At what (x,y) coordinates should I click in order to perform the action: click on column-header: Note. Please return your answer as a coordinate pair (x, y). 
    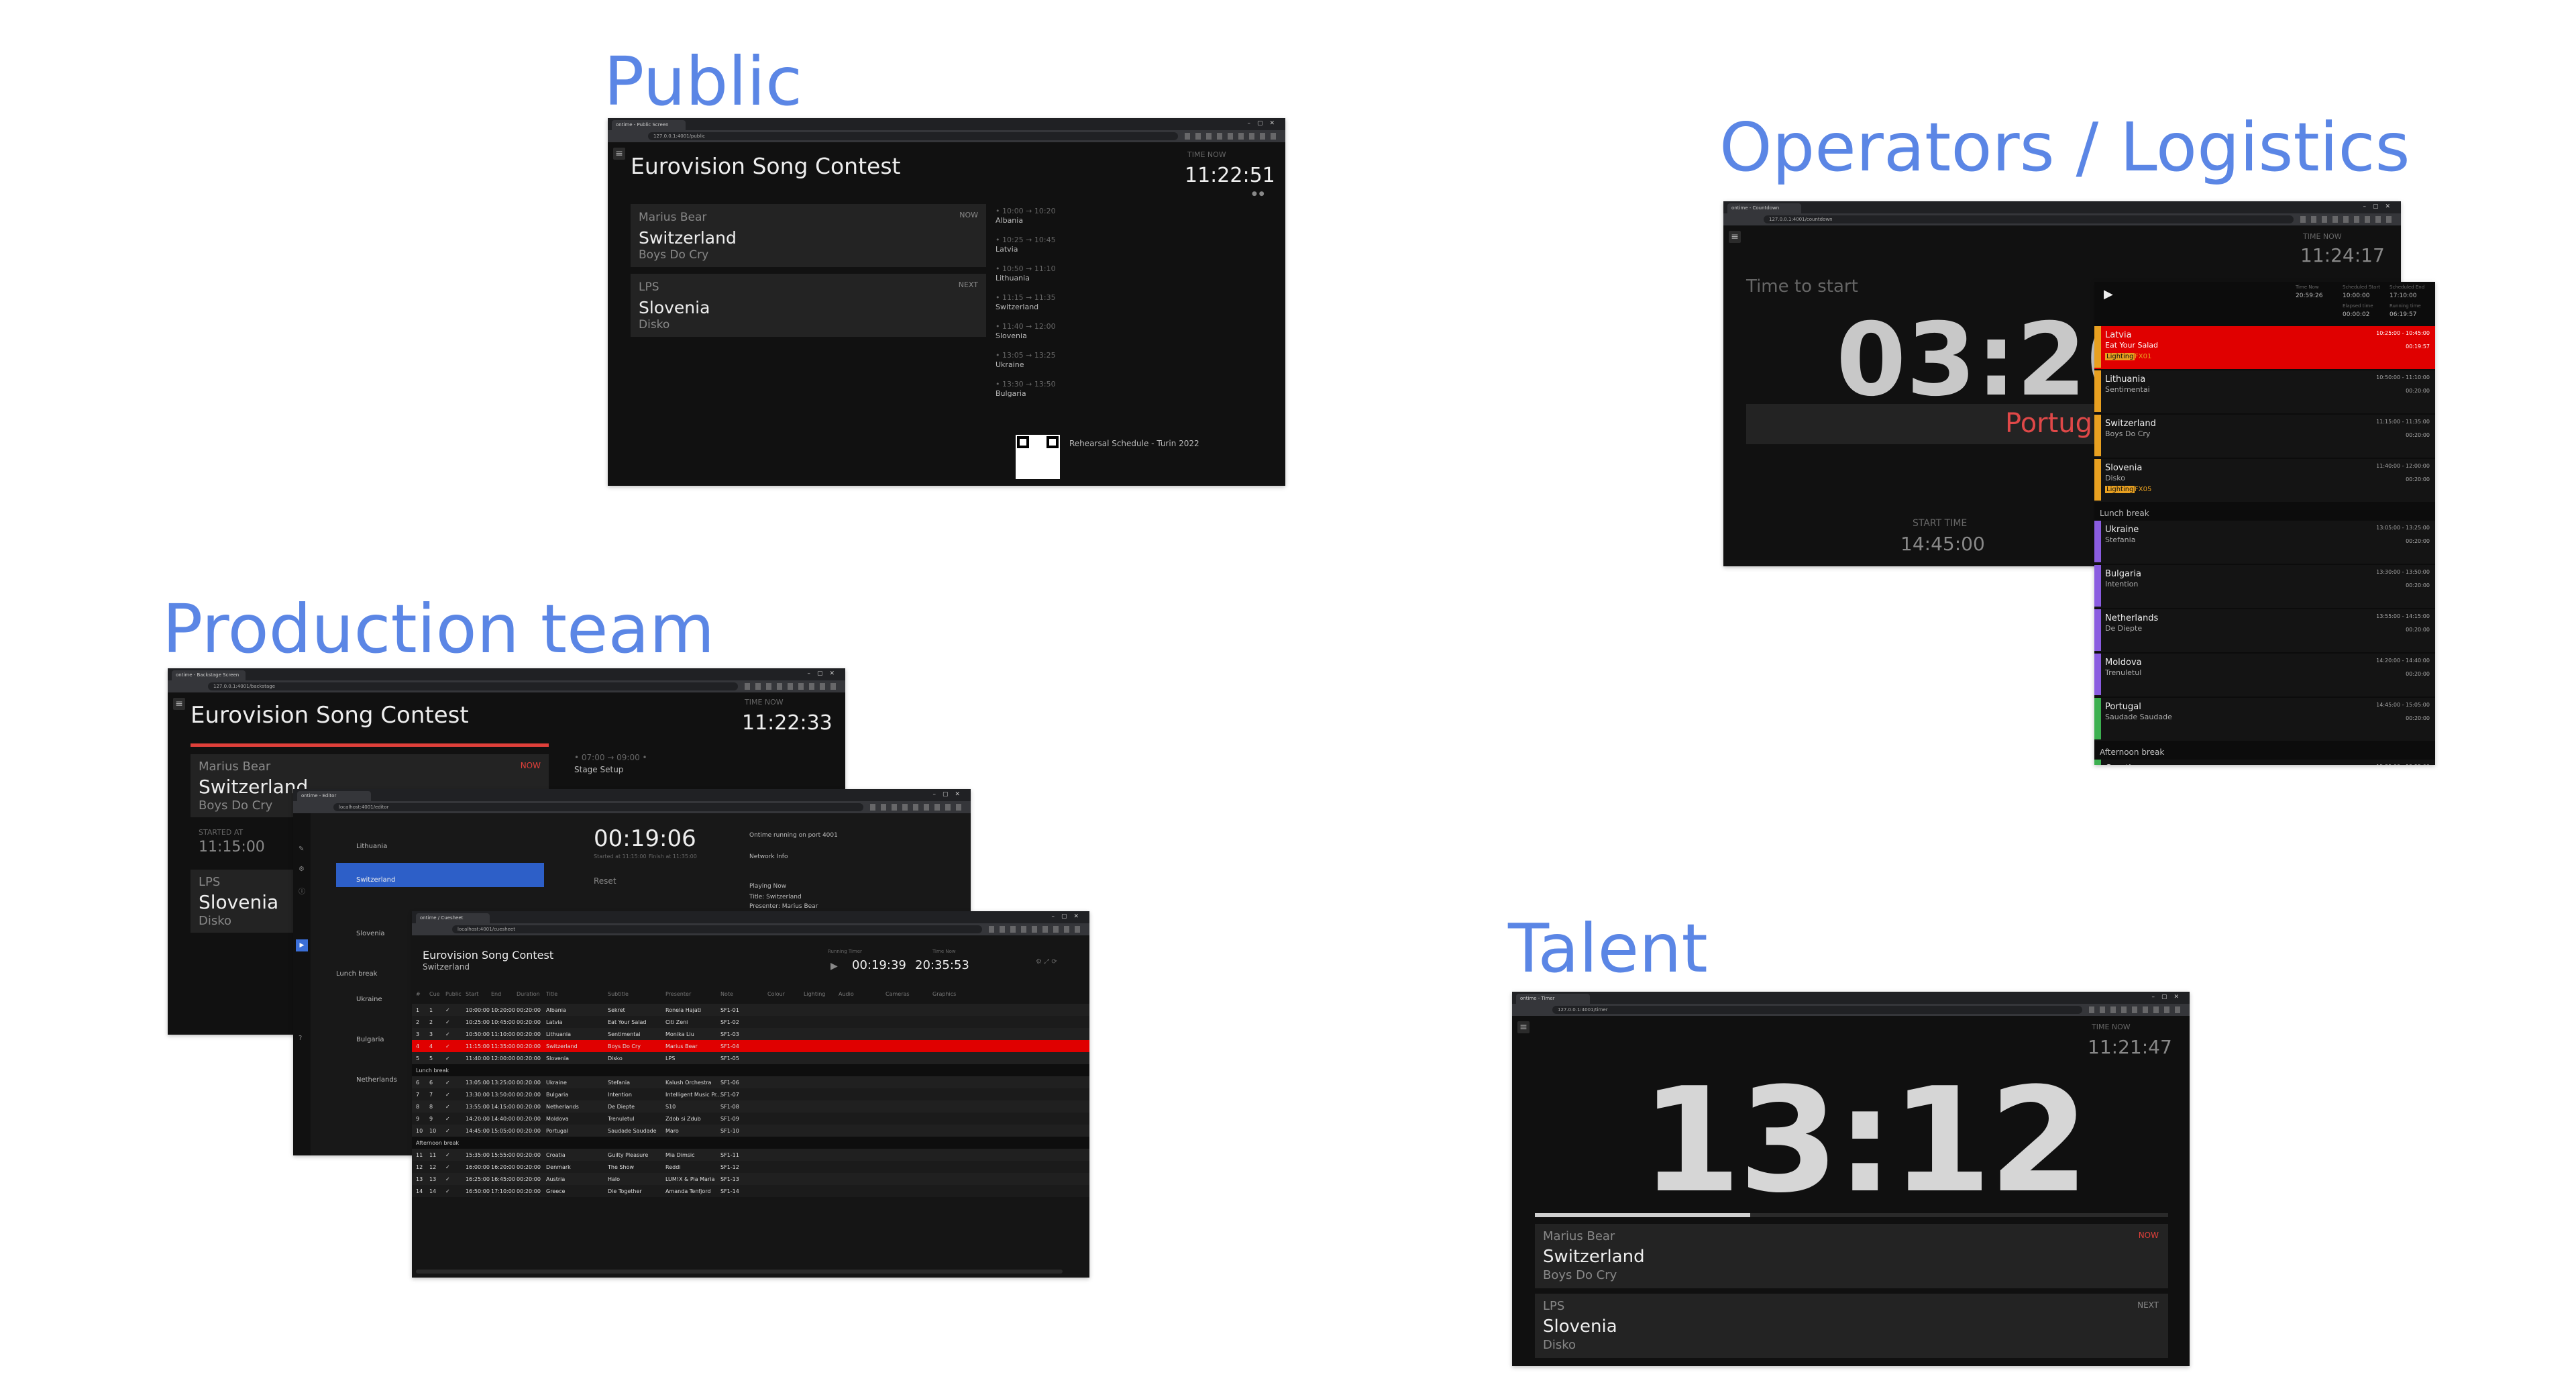
    Looking at the image, I should click on (726, 994).